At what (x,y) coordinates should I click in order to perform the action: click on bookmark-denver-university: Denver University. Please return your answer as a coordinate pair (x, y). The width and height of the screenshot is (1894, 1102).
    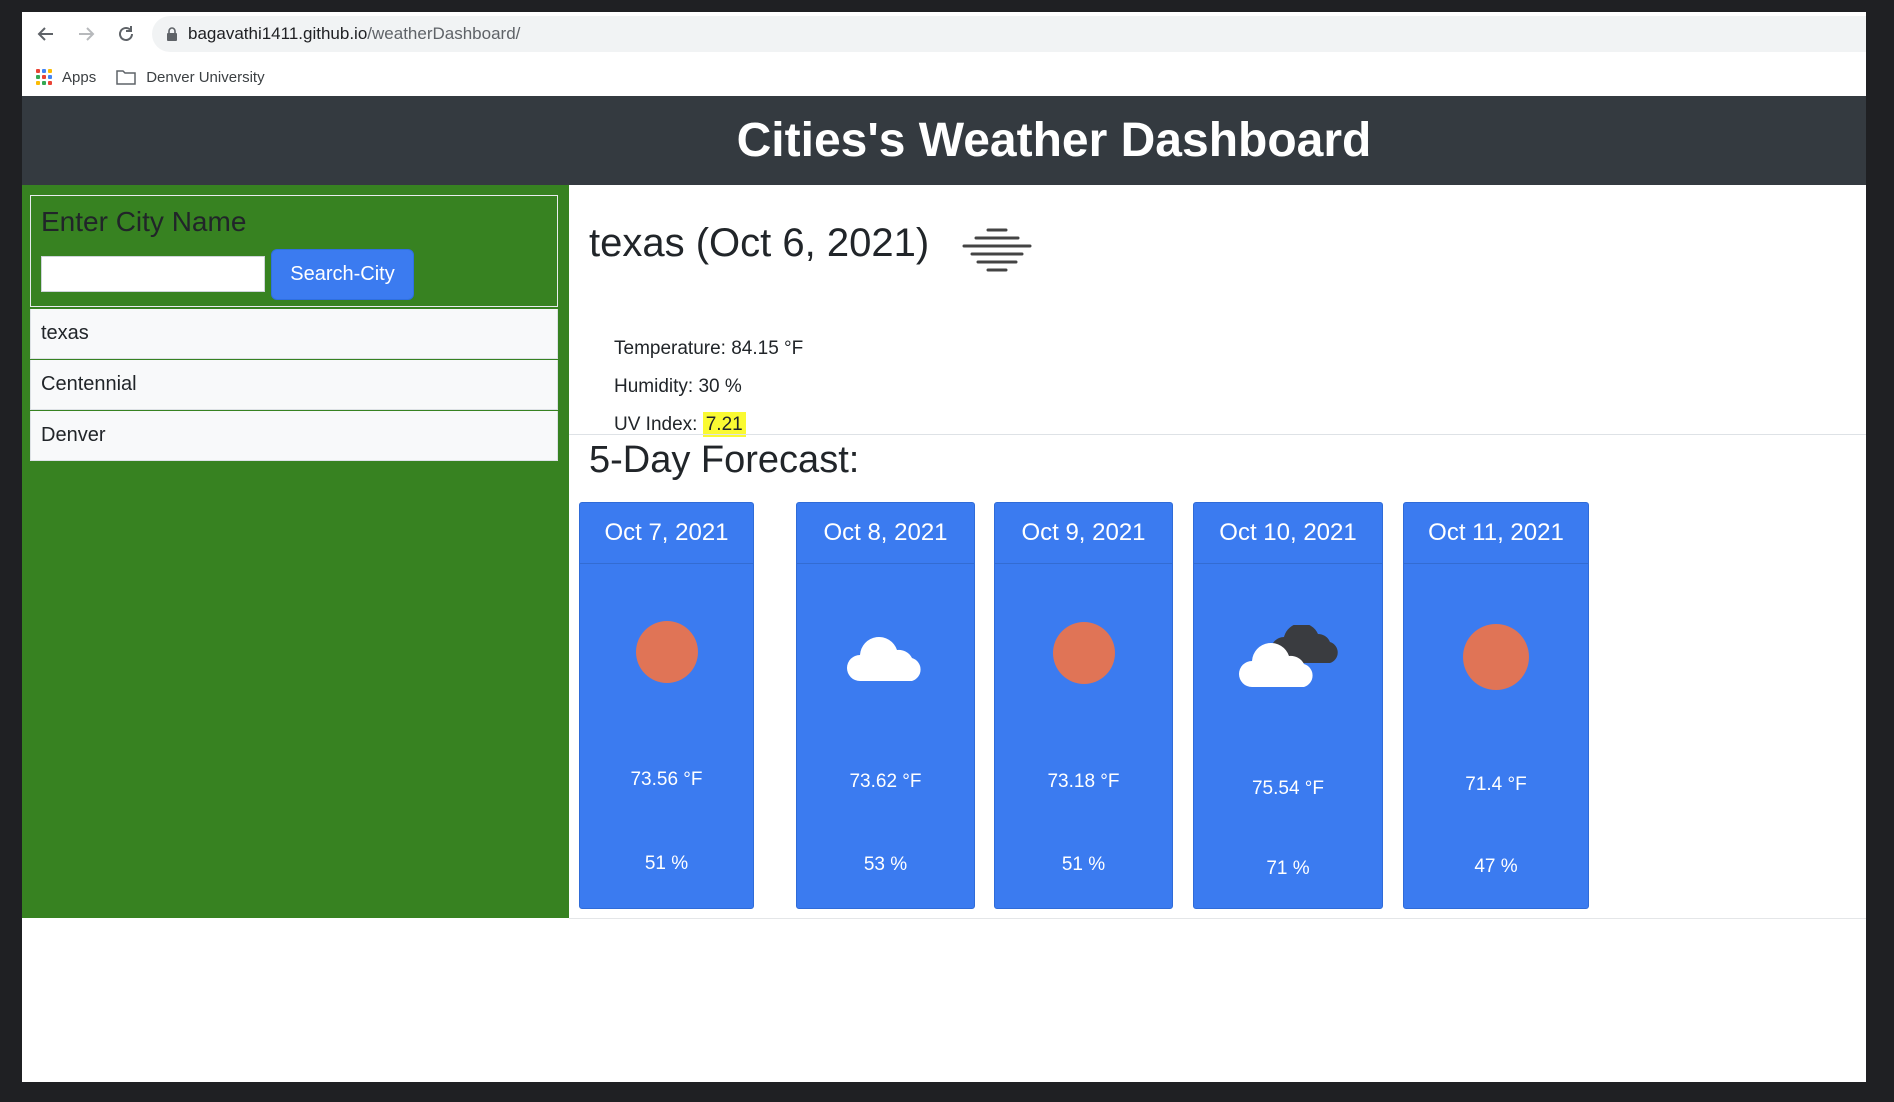
    Looking at the image, I should click on (190, 77).